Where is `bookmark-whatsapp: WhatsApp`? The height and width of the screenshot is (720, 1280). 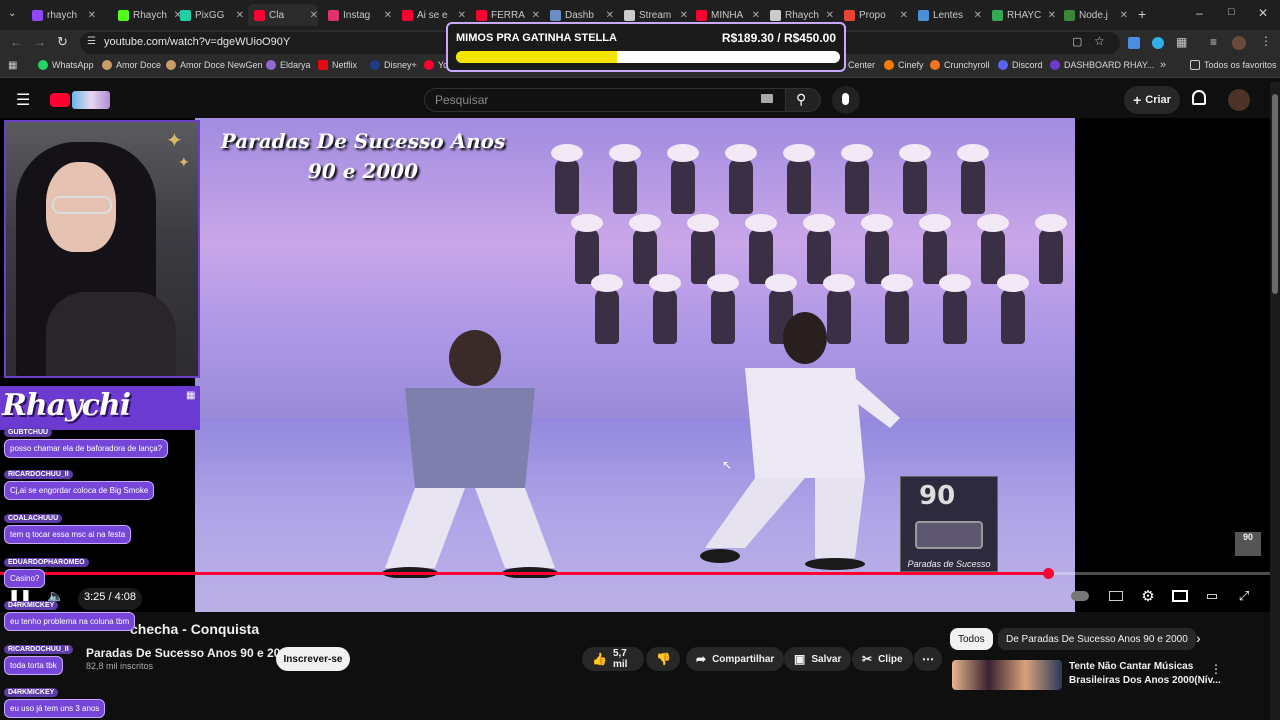
bookmark-whatsapp: WhatsApp is located at coordinates (66, 65).